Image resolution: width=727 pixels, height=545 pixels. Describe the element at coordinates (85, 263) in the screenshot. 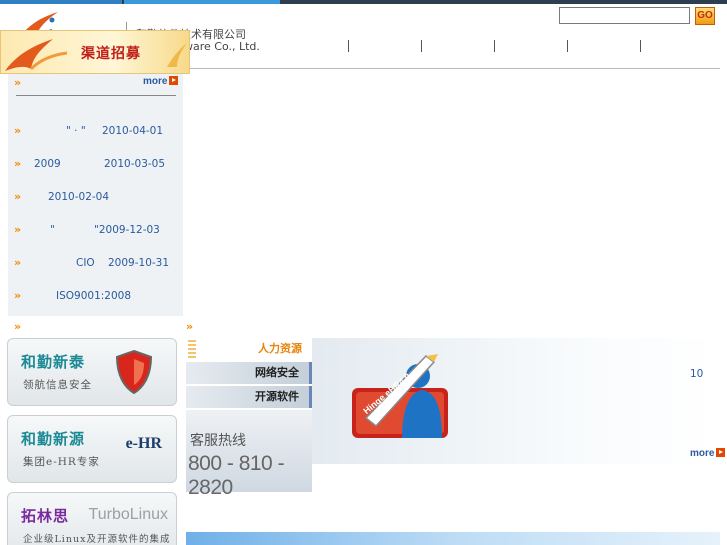

I see `news-title: CIO` at that location.